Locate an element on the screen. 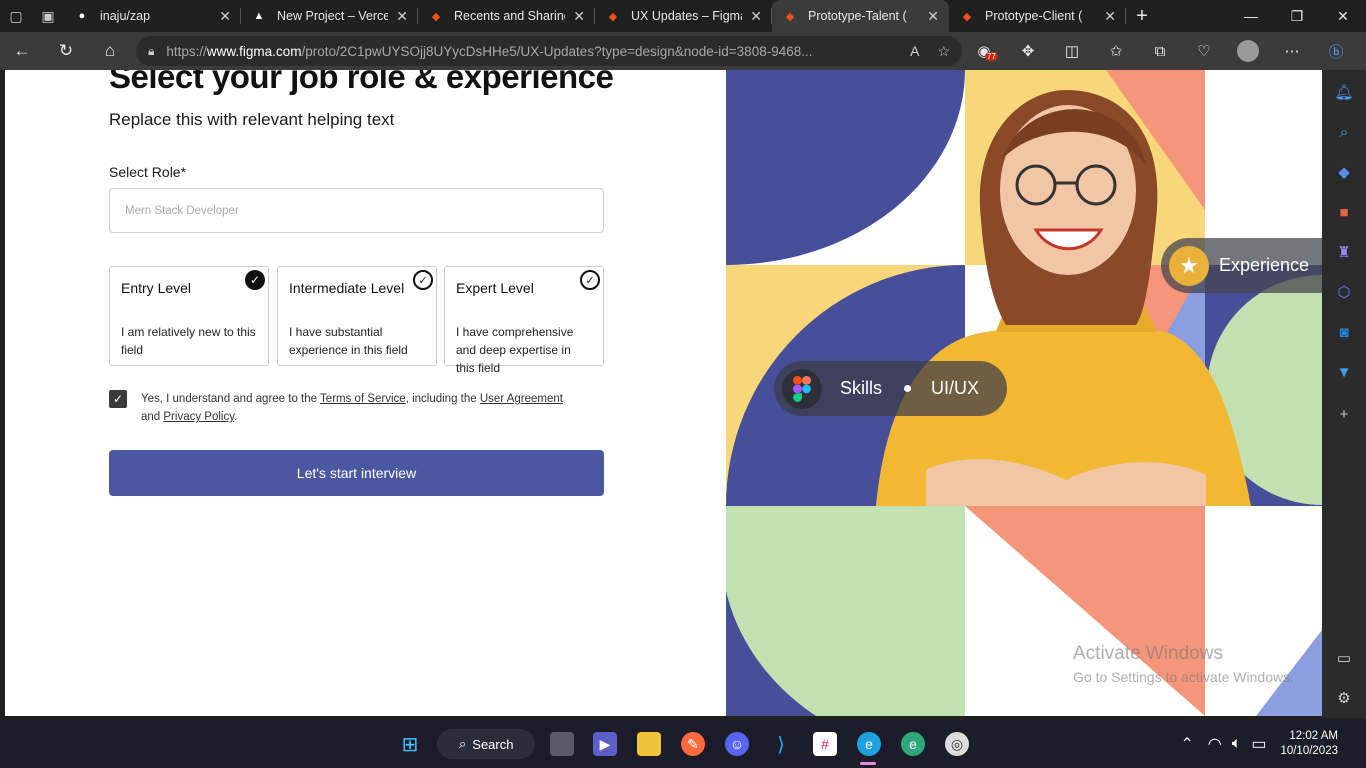 This screenshot has height=768, width=1366. window-controls: — ❐ ✕ is located at coordinates (1297, 16).